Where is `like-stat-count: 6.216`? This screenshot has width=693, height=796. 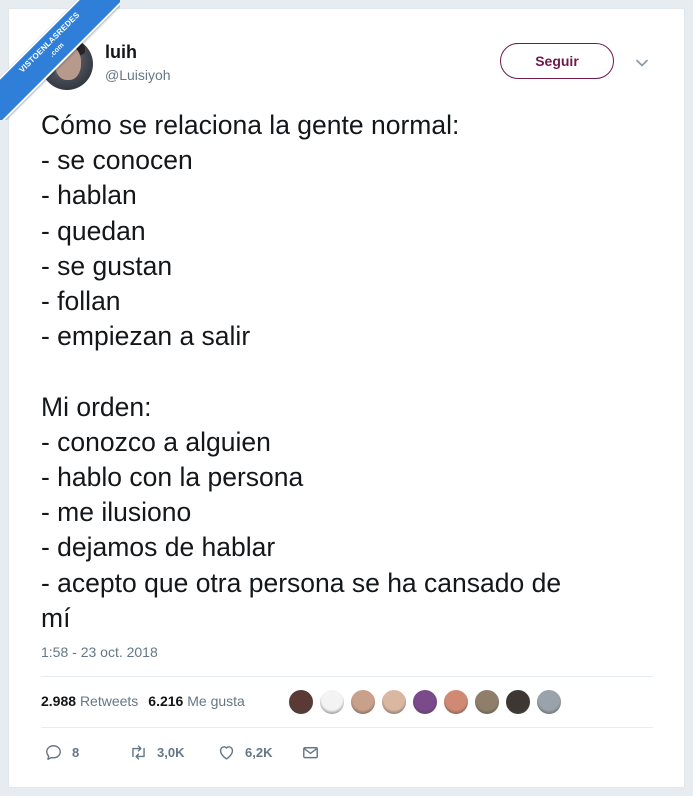
like-stat-count: 6.216 is located at coordinates (166, 701).